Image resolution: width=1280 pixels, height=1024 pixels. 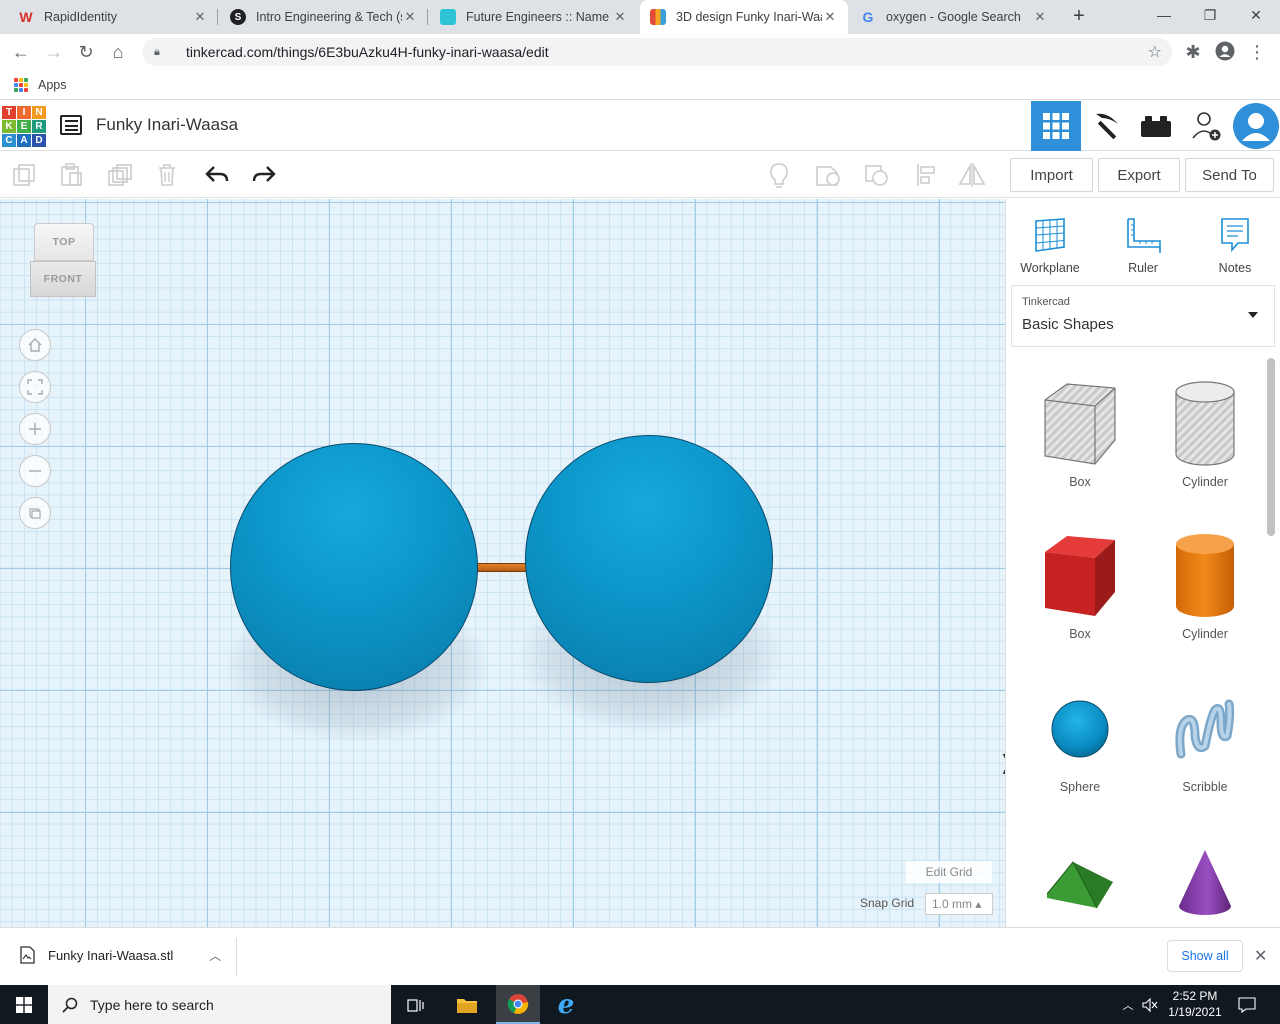 What do you see at coordinates (1247, 1004) in the screenshot?
I see `notifications-icon` at bounding box center [1247, 1004].